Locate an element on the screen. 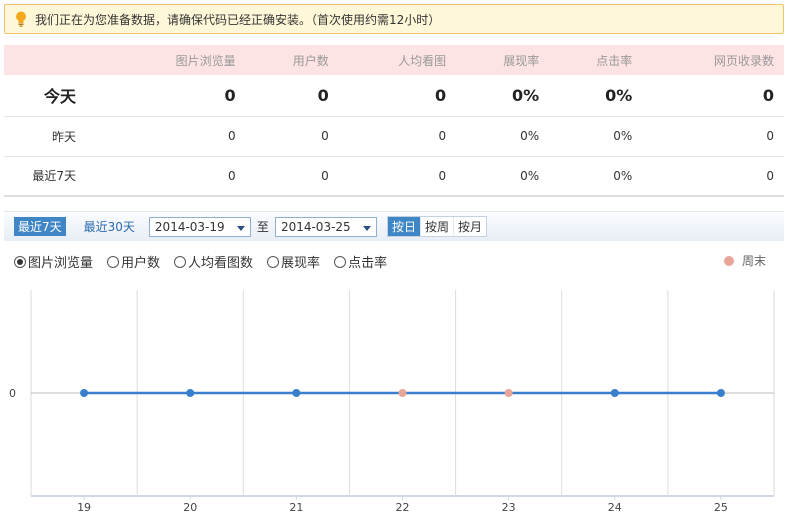  radio-label: 展现率 is located at coordinates (301, 263).